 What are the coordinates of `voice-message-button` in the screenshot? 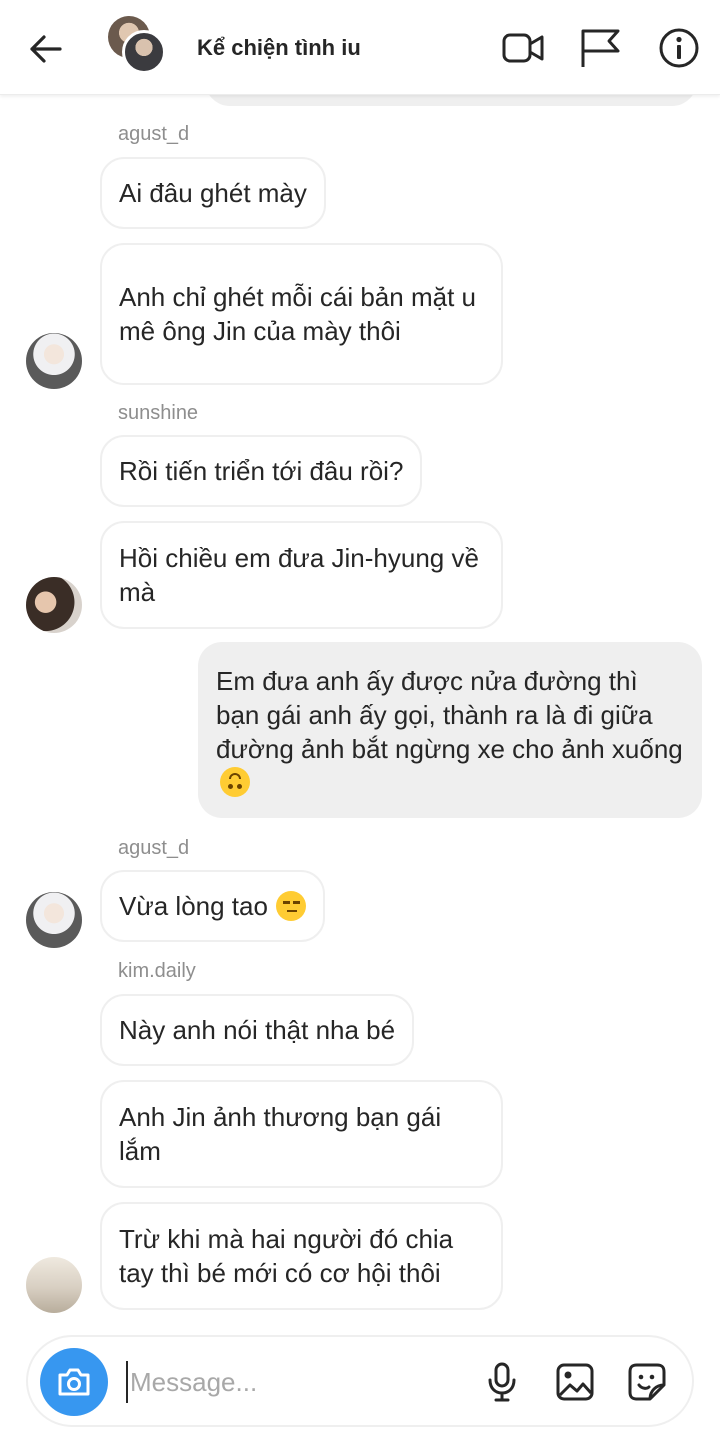 It's located at (502, 1382).